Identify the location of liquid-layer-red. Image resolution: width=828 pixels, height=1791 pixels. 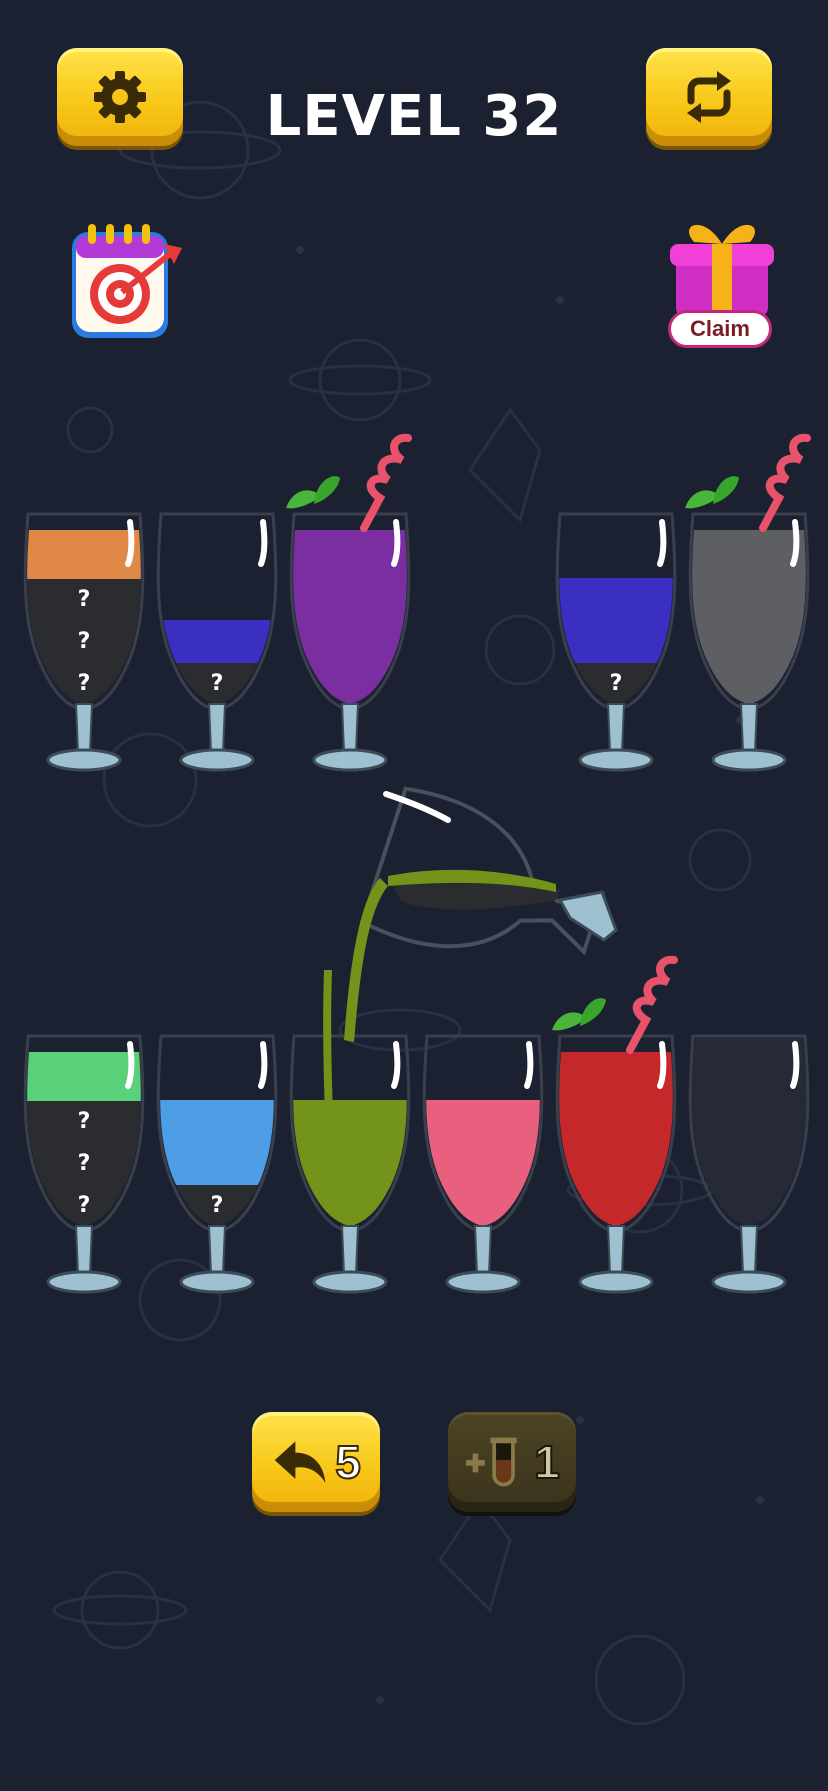
(616, 1205).